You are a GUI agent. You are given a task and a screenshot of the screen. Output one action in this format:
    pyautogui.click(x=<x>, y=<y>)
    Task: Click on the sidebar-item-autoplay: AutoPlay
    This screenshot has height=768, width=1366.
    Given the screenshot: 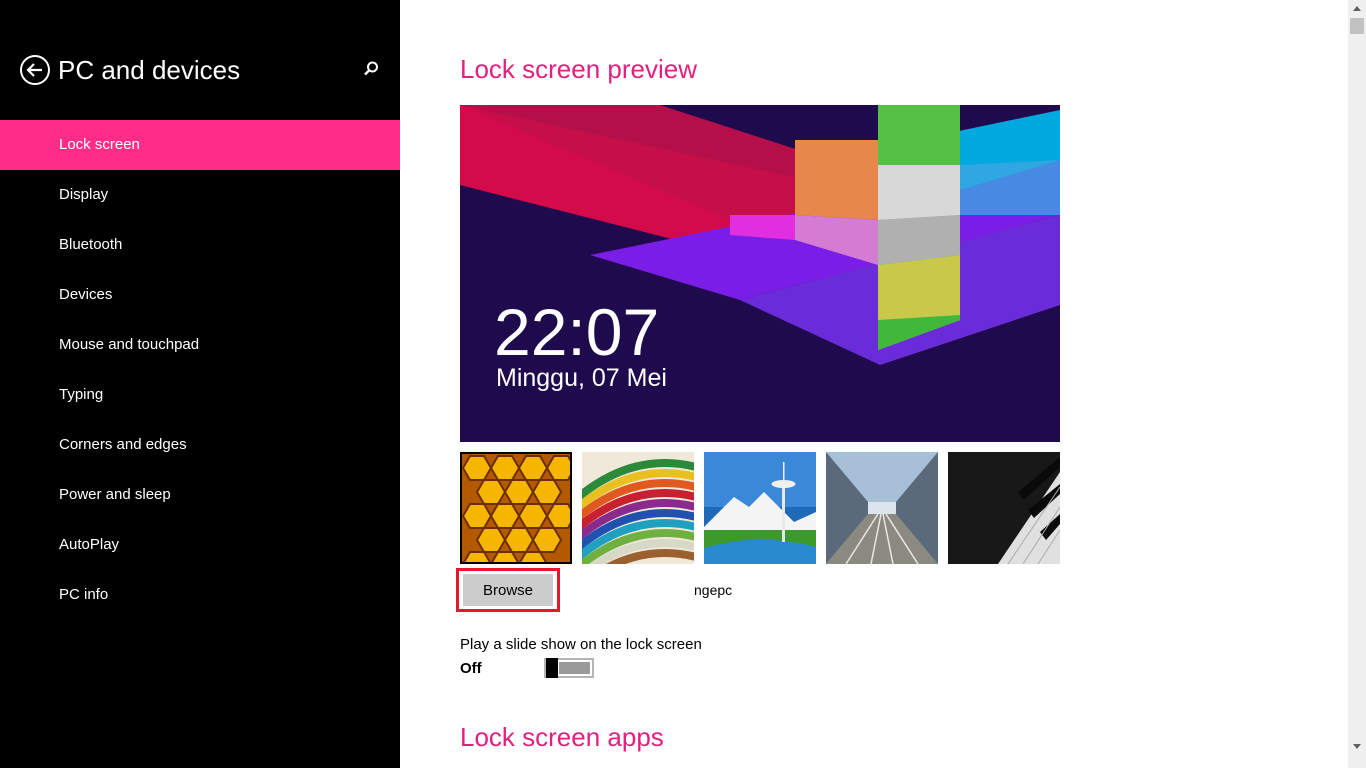 What is the action you would take?
    pyautogui.click(x=200, y=545)
    